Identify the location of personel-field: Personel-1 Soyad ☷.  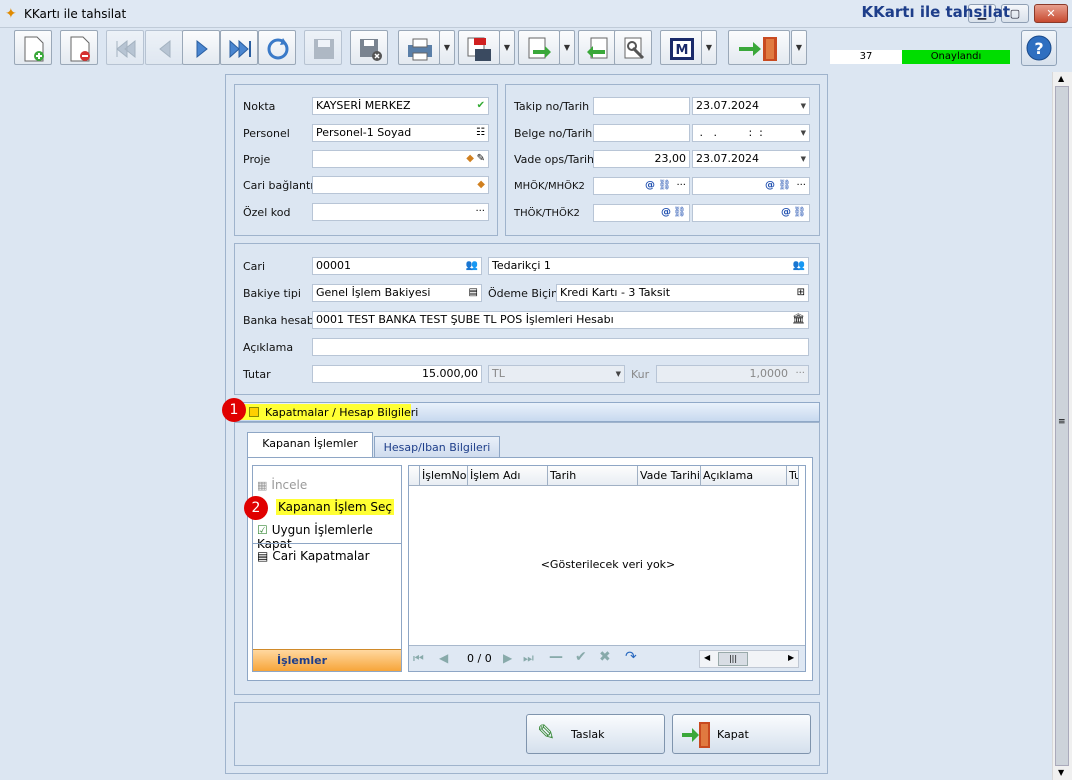
(400, 133).